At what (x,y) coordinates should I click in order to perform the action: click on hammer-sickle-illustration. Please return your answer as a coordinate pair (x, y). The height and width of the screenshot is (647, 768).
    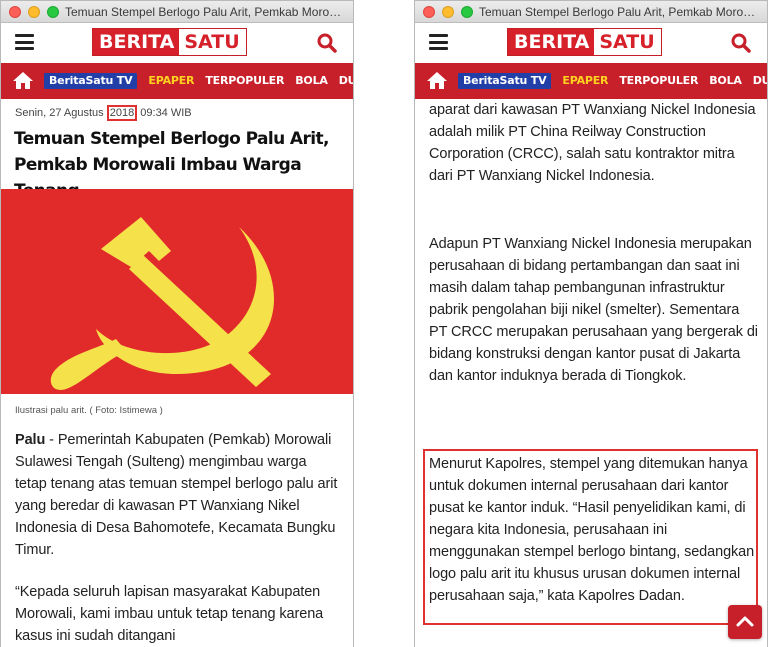
    Looking at the image, I should click on (162, 303).